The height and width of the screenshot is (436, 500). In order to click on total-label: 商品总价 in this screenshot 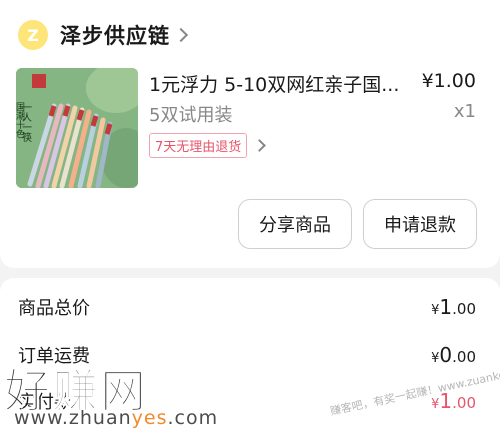, I will do `click(54, 308)`.